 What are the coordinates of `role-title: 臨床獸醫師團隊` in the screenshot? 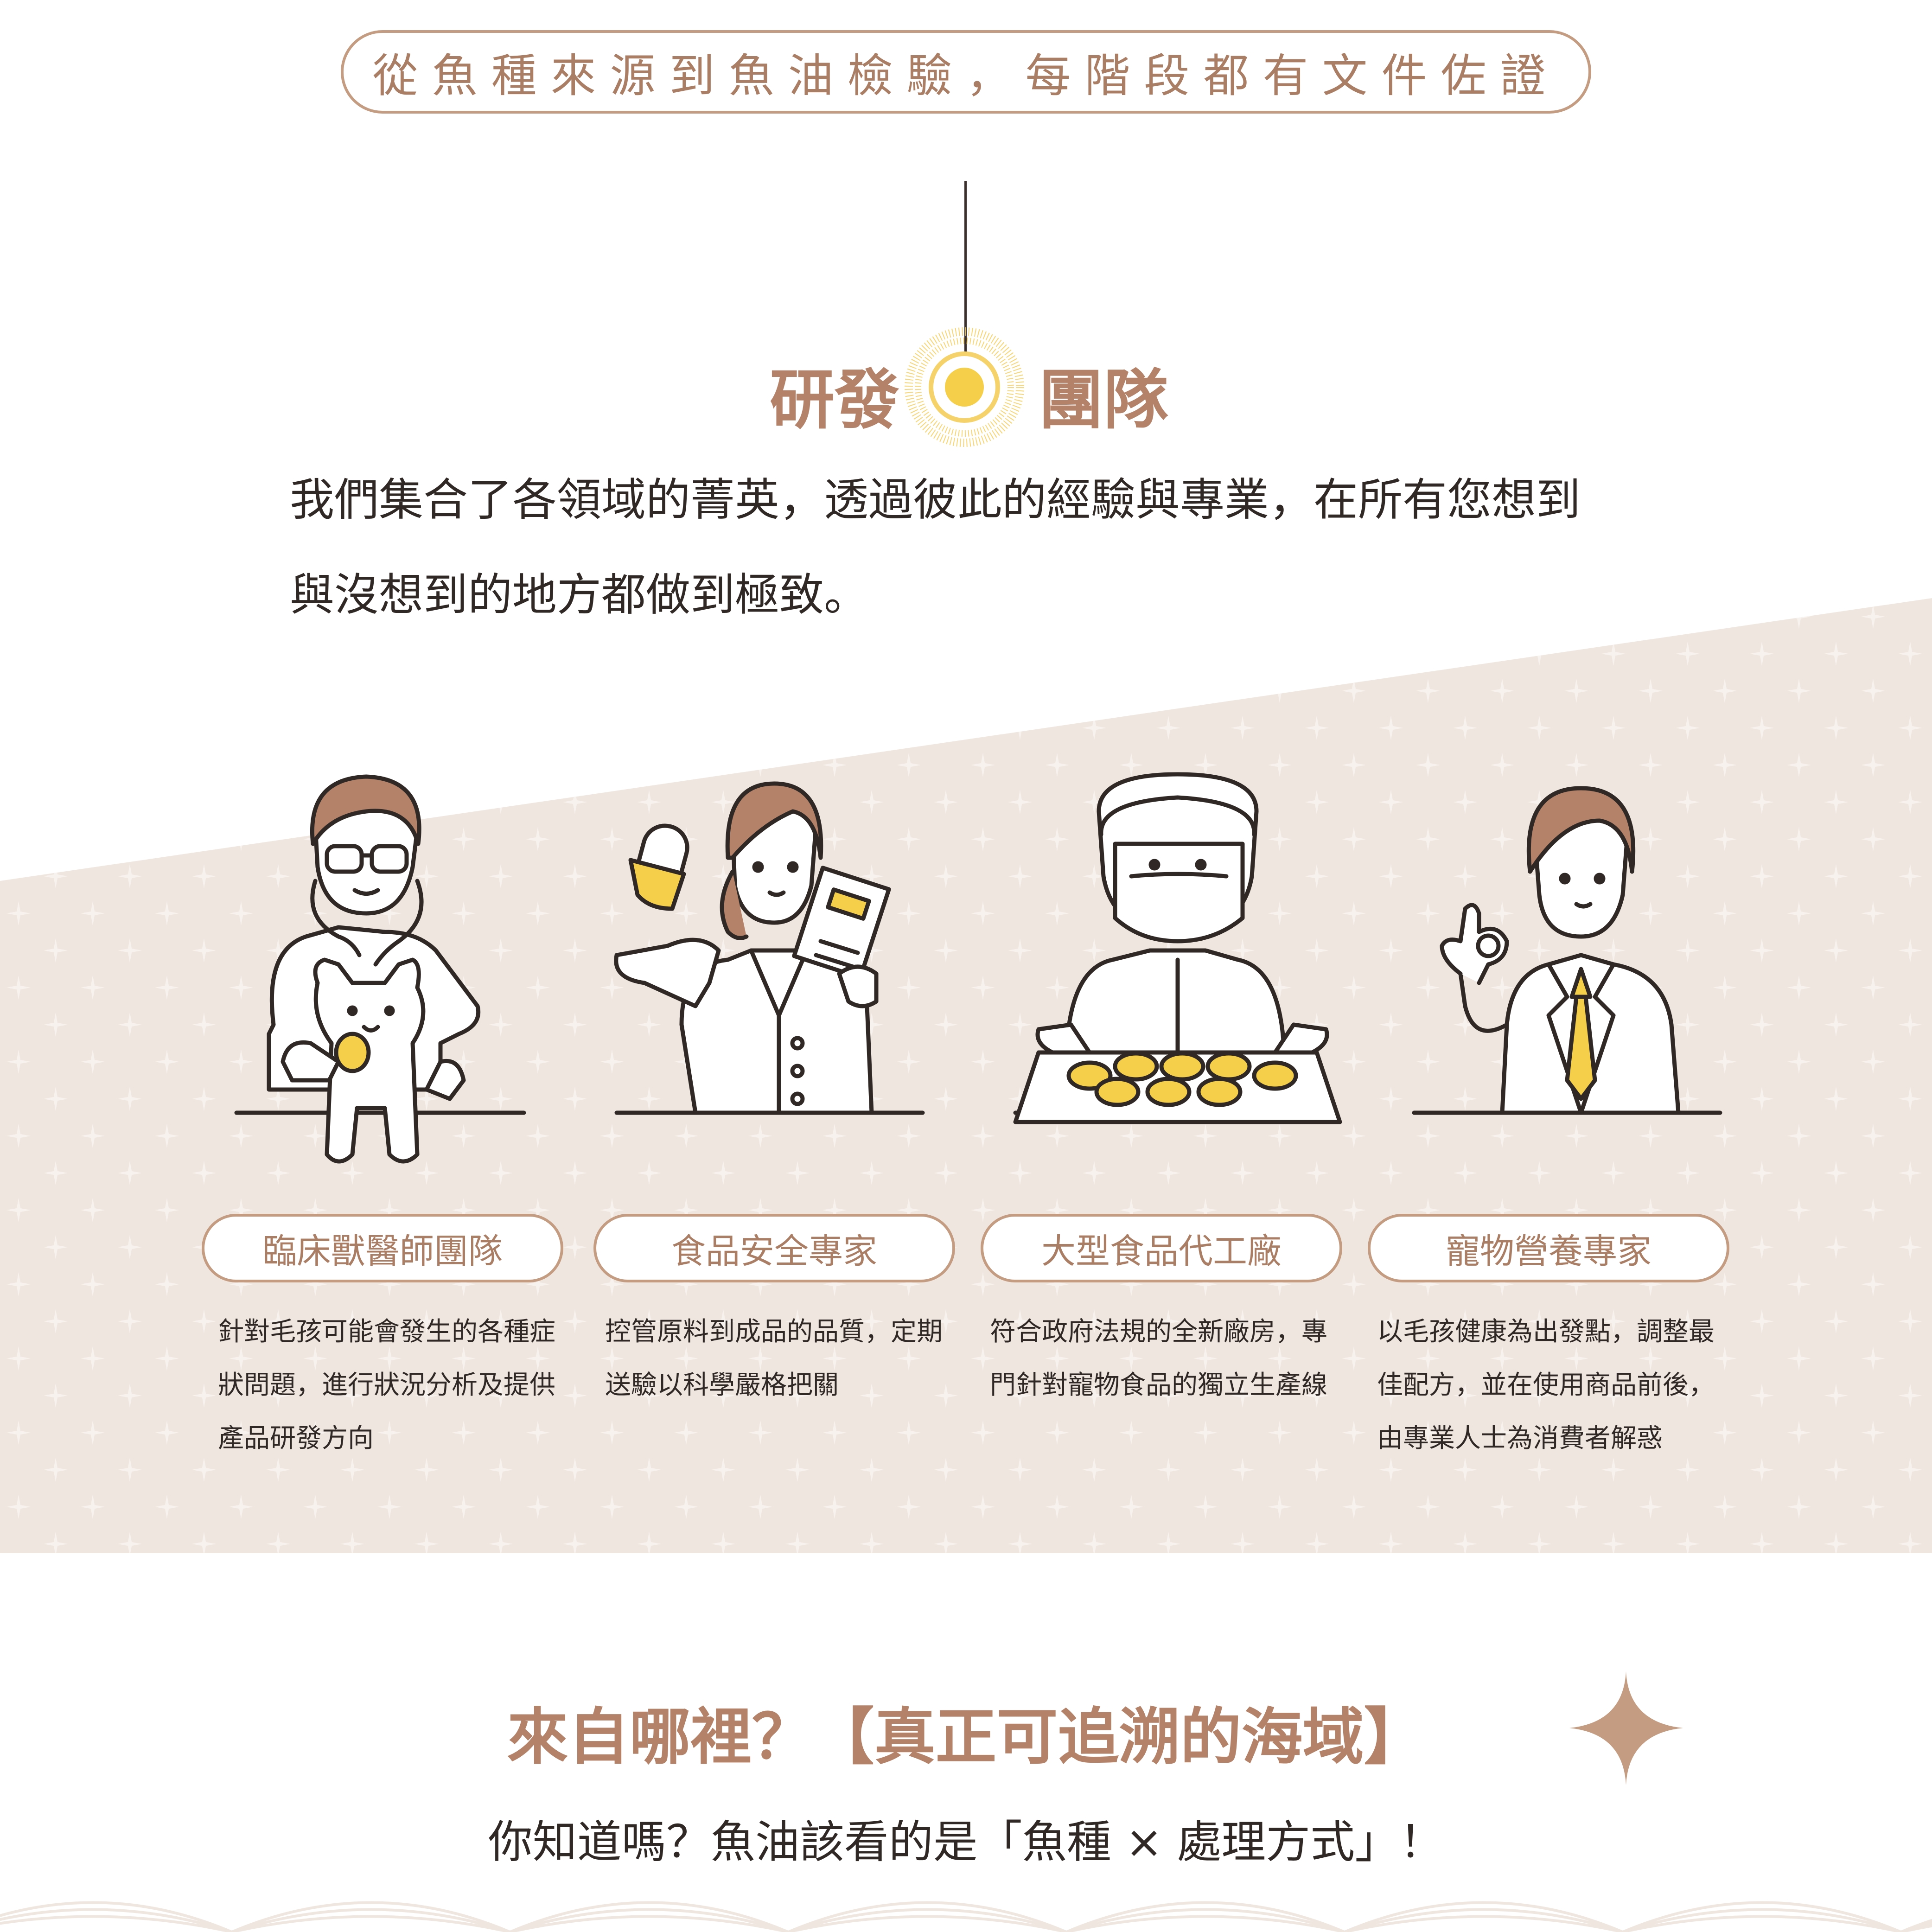 It's located at (383, 1251).